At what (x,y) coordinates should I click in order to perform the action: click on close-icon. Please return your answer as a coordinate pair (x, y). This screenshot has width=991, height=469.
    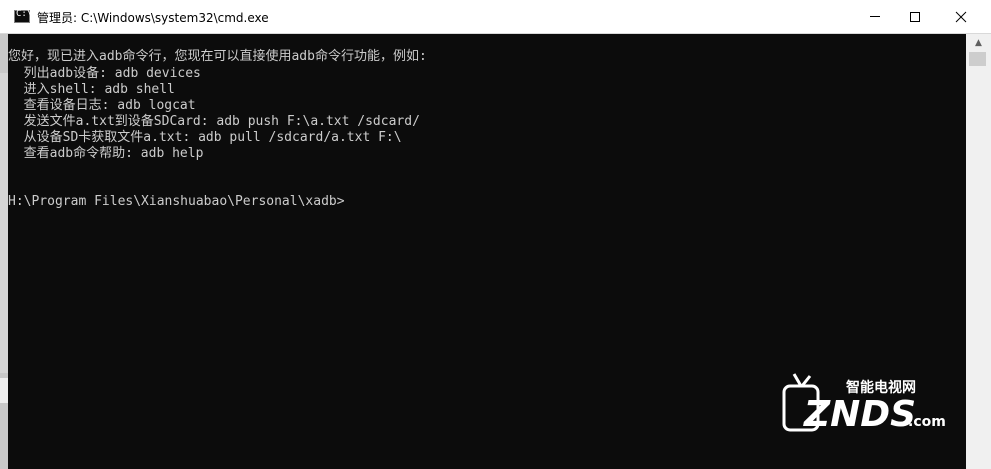
    Looking at the image, I should click on (961, 16).